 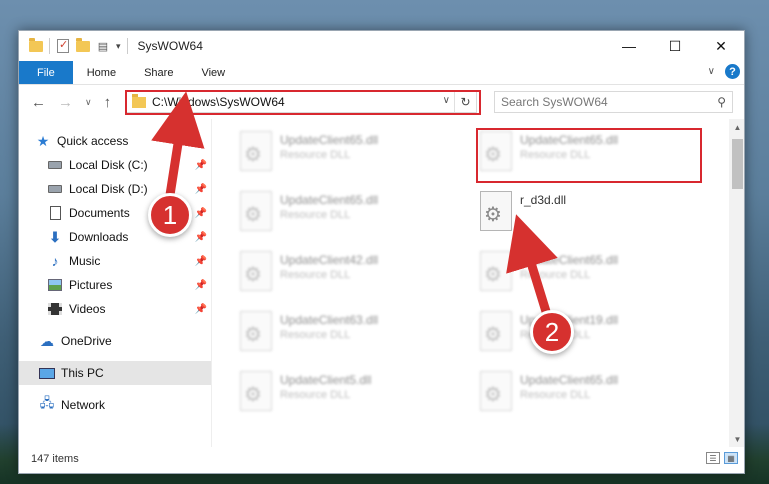 I want to click on sidebar-item-label: OneDrive, so click(x=86, y=341).